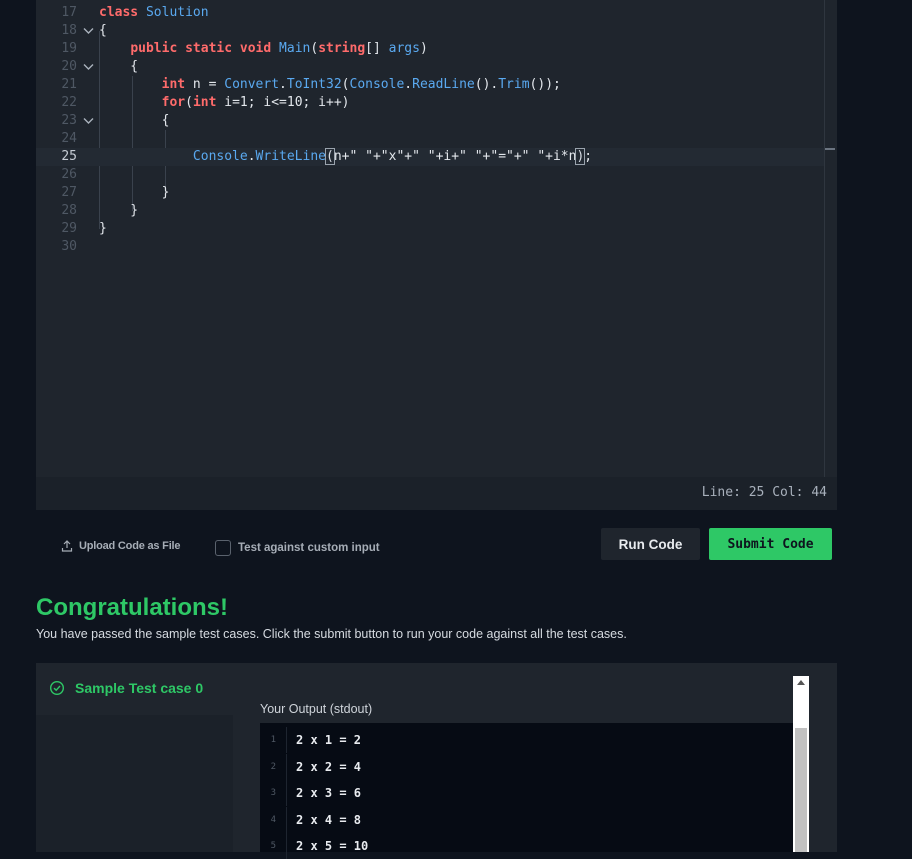 This screenshot has width=912, height=859. I want to click on run-code-button: Run Code, so click(650, 544).